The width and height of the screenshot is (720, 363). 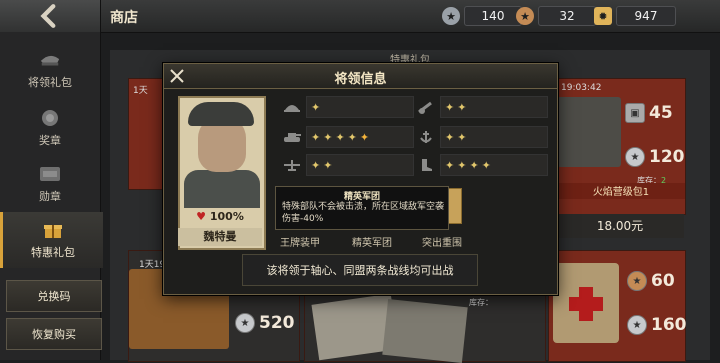 I want to click on sidebar-item-label: 勋章, so click(x=50, y=196).